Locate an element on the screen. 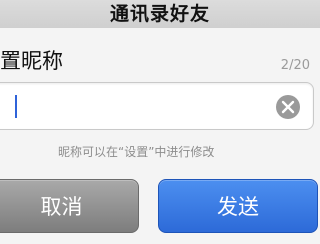  background-header: 通讯录好友 is located at coordinates (160, 14).